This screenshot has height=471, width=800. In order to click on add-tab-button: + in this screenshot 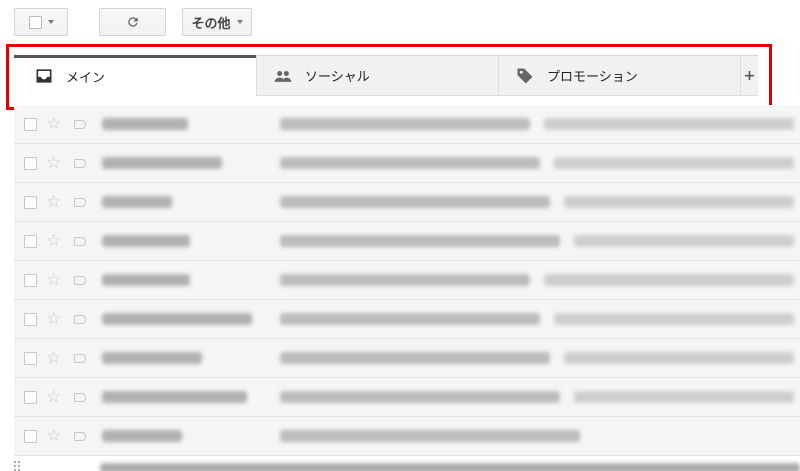, I will do `click(749, 76)`.